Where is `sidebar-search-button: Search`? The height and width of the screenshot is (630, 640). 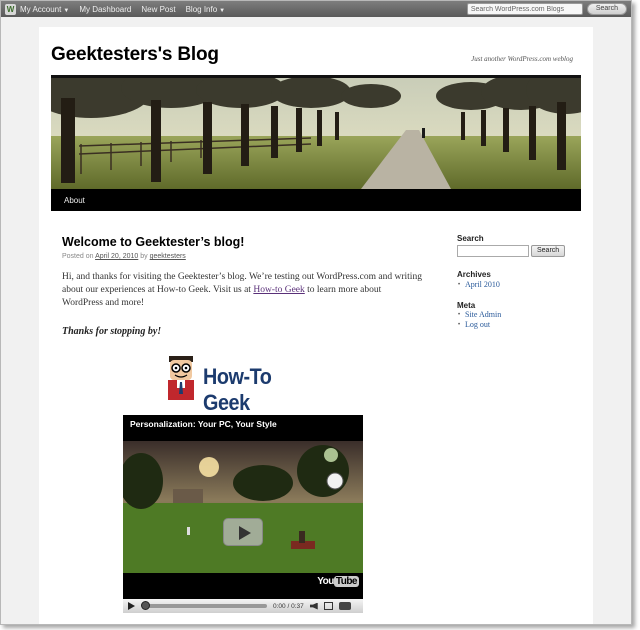
sidebar-search-button: Search is located at coordinates (548, 251).